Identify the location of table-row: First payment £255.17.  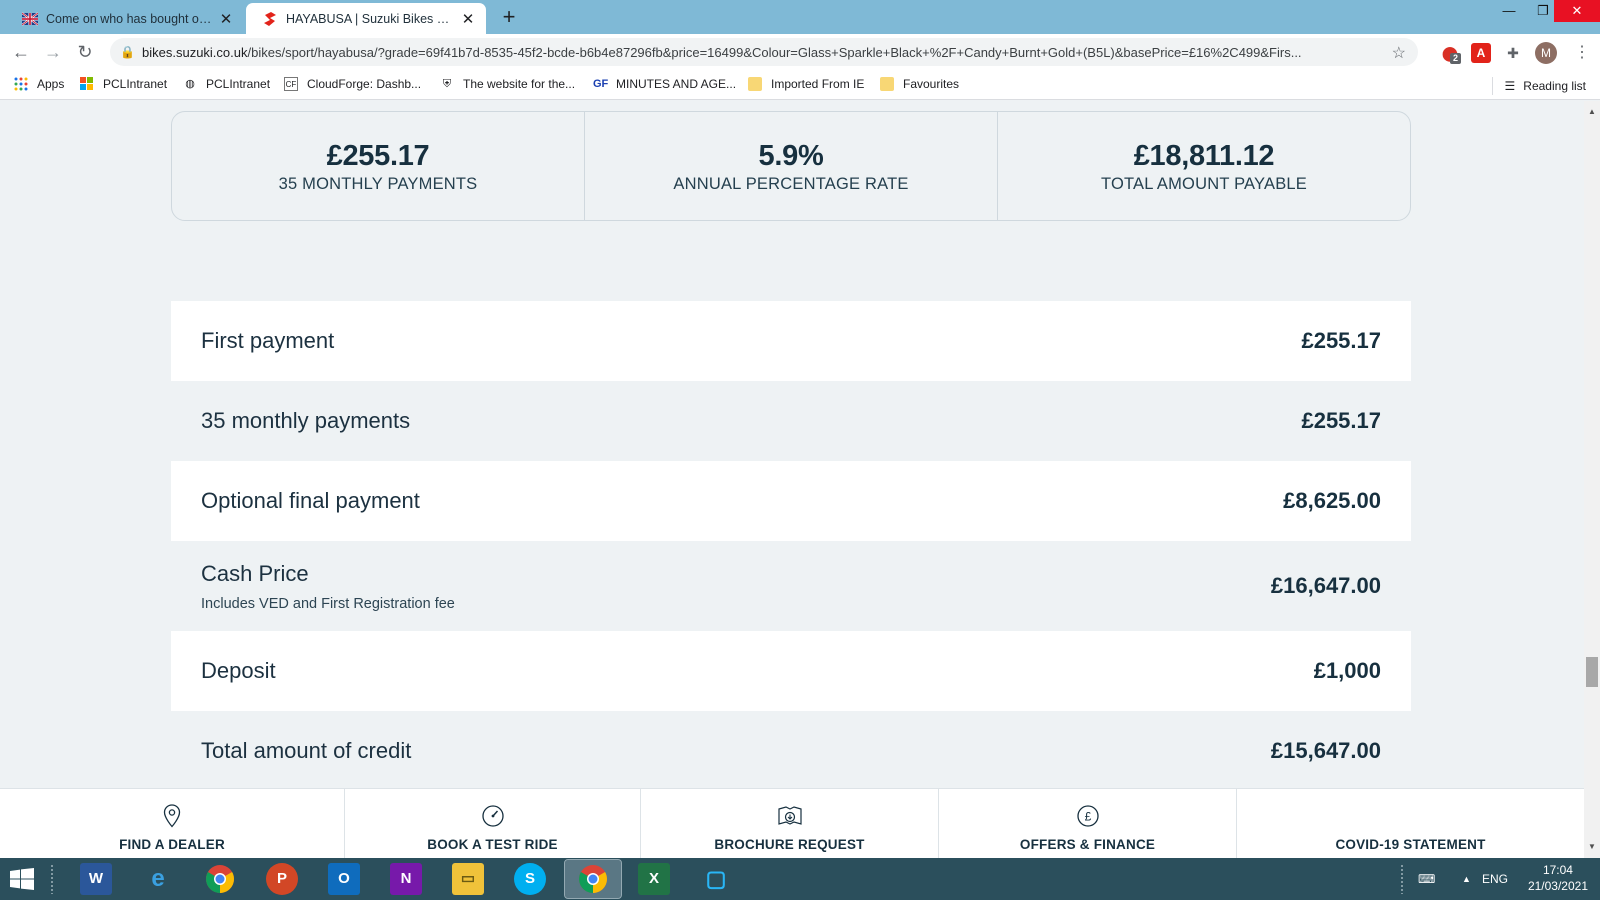
(791, 341).